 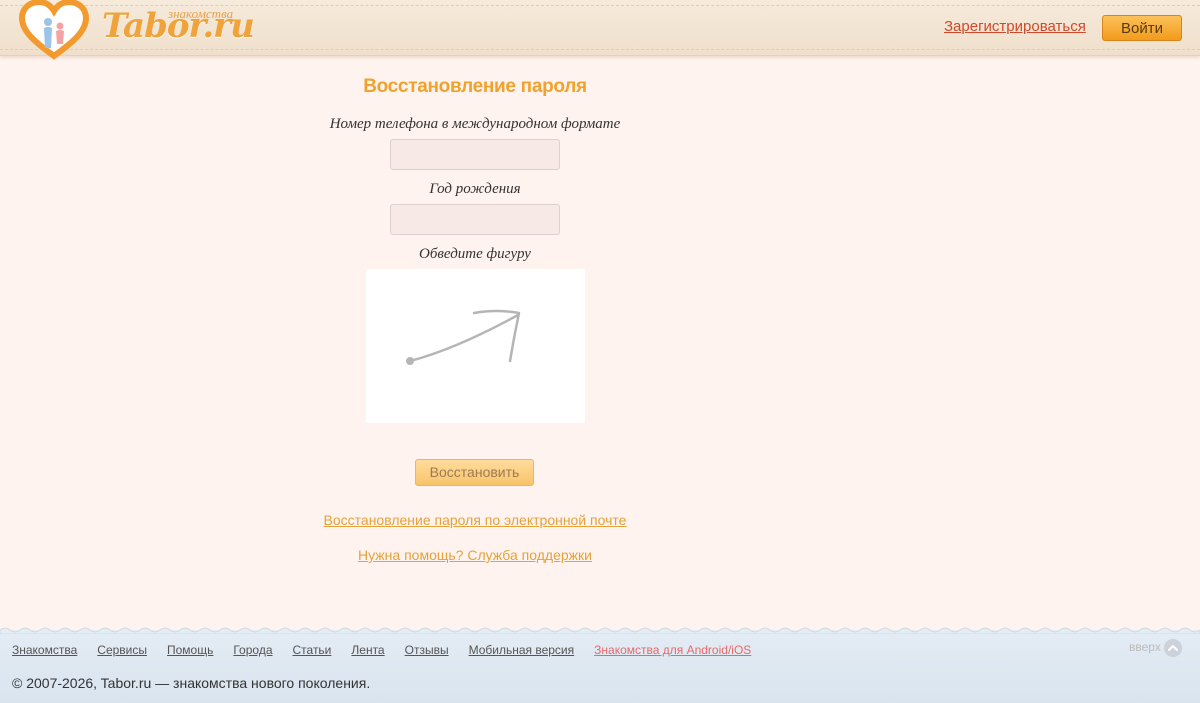 I want to click on footer-link-dating: Знакомства, so click(x=44, y=650).